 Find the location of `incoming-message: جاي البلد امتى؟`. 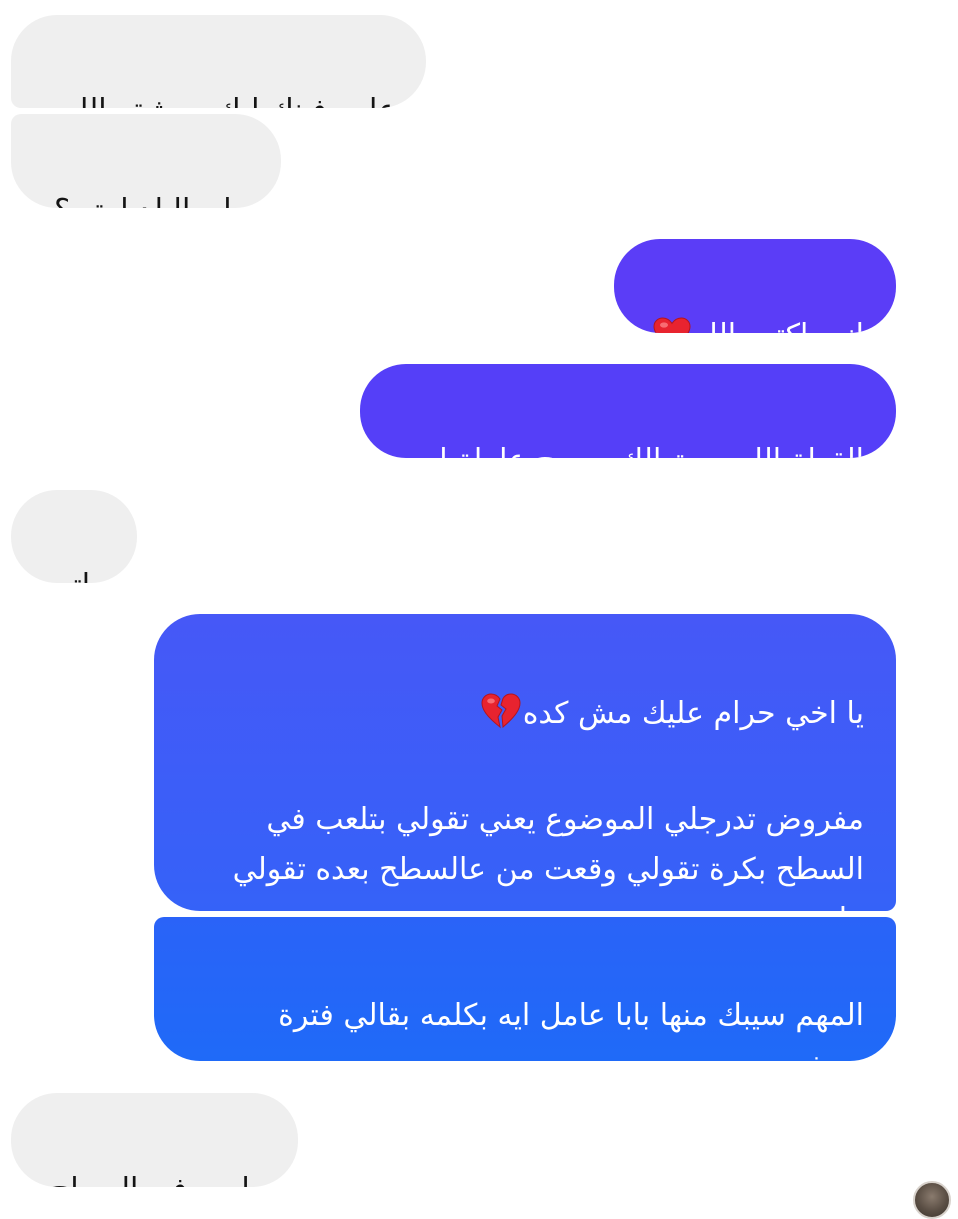

incoming-message: جاي البلد امتى؟ is located at coordinates (146, 161).